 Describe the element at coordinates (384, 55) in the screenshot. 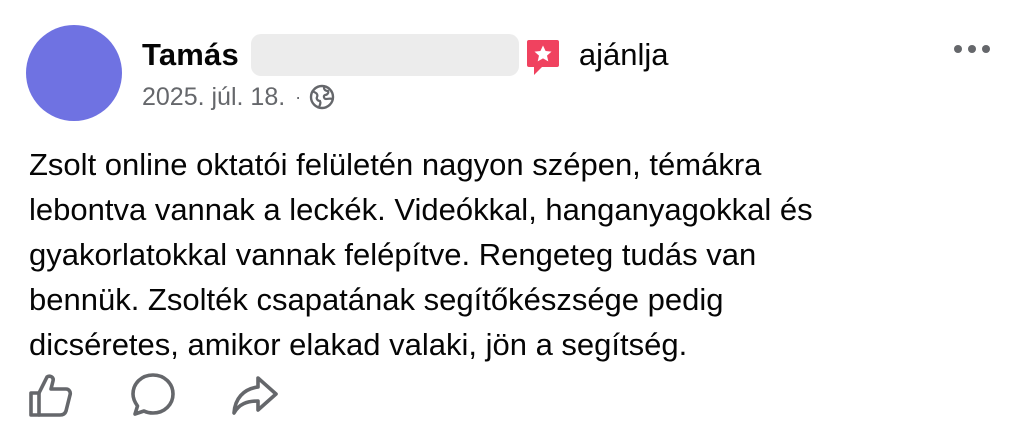

I see `redacted-name-block` at that location.